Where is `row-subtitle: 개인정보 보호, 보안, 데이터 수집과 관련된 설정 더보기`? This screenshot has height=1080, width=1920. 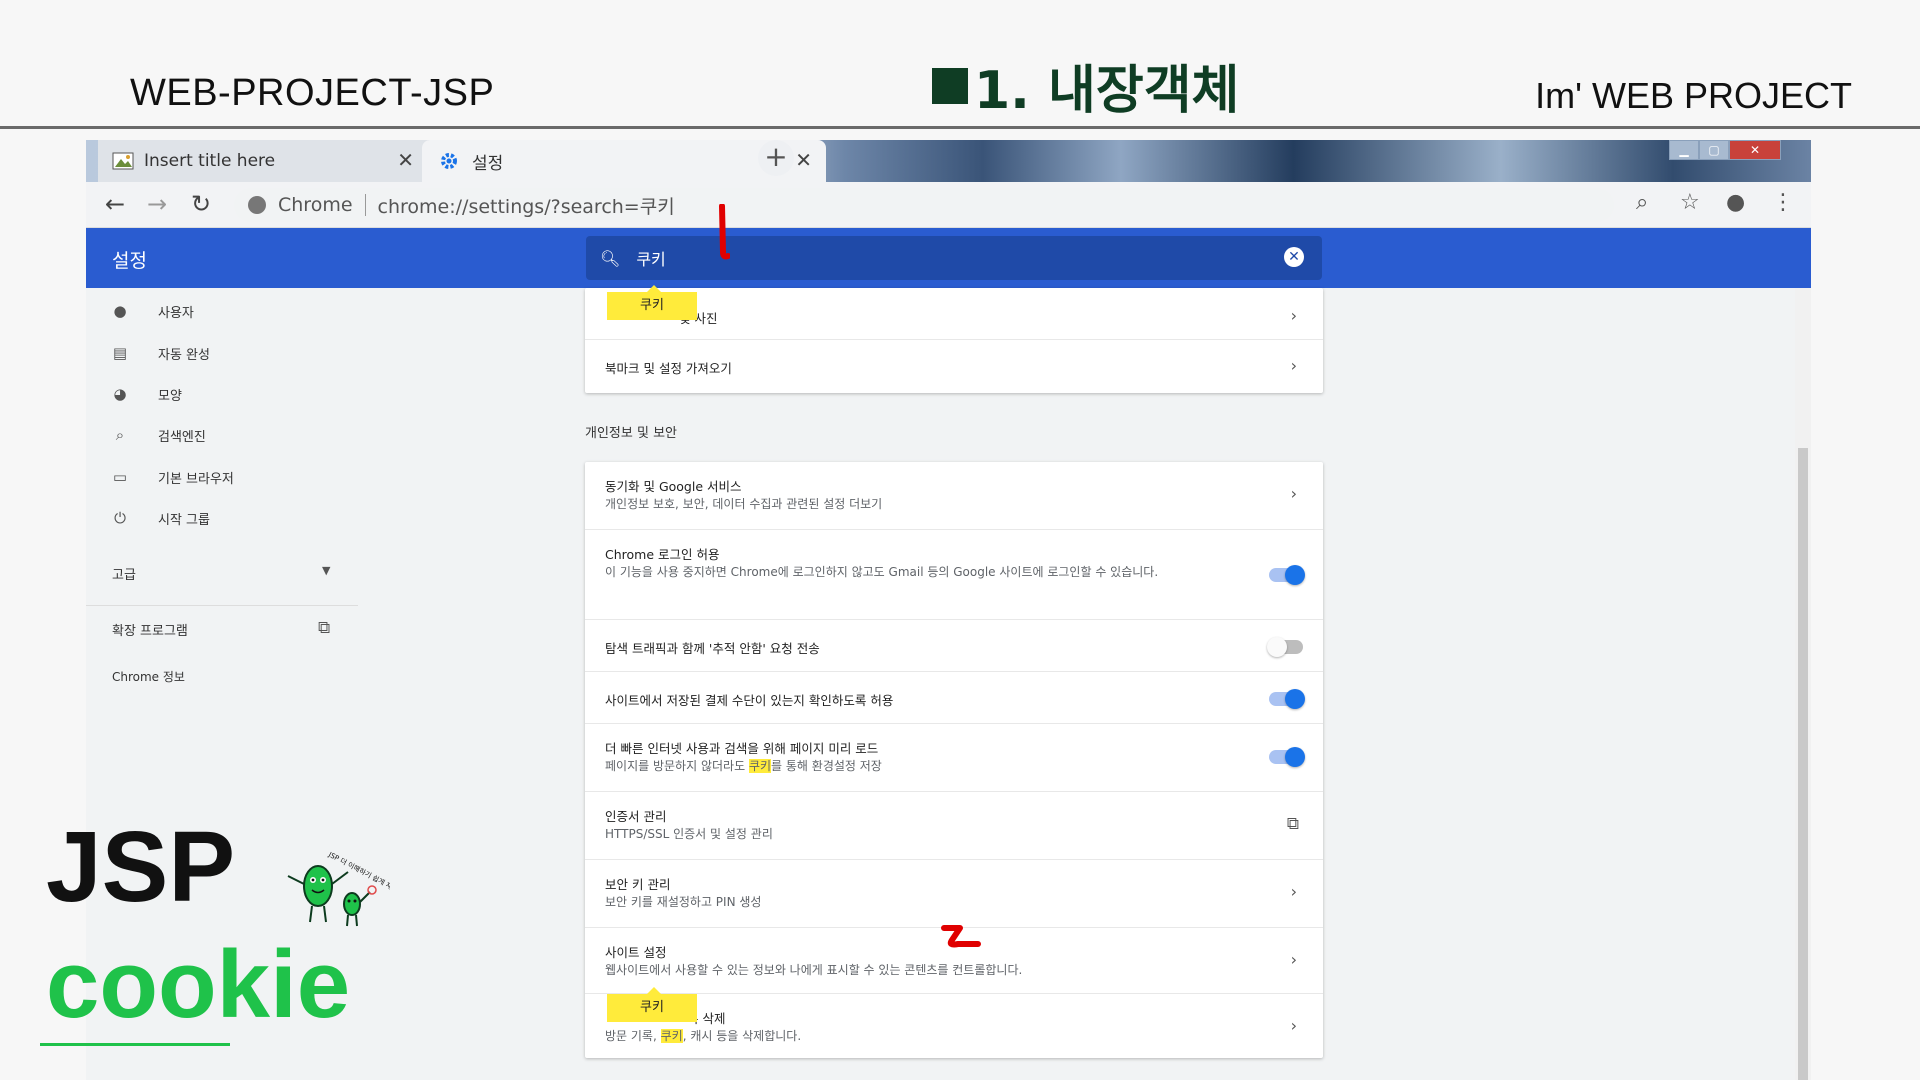
row-subtitle: 개인정보 보호, 보안, 데이터 수집과 관련된 설정 더보기 is located at coordinates (744, 504).